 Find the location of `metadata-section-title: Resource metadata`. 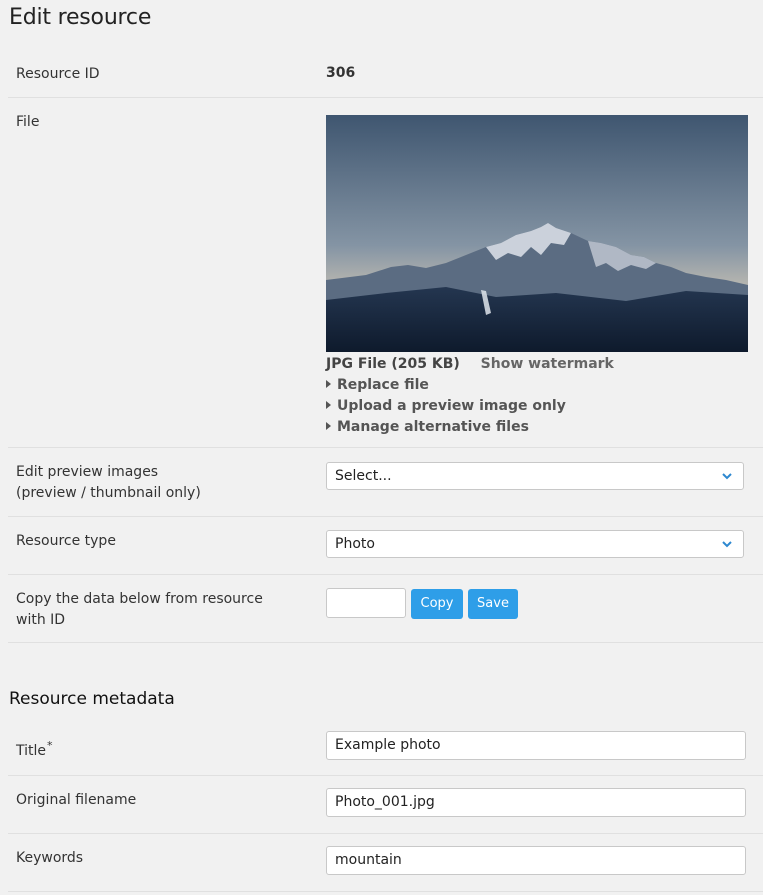

metadata-section-title: Resource metadata is located at coordinates (92, 699).